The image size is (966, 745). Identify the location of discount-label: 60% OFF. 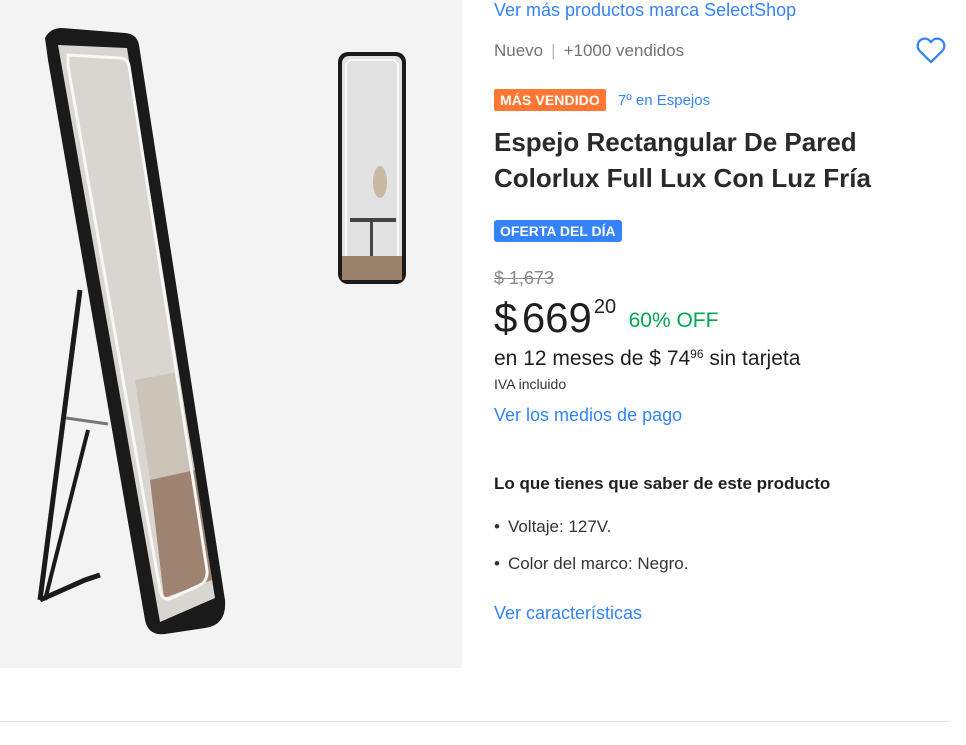
(673, 320).